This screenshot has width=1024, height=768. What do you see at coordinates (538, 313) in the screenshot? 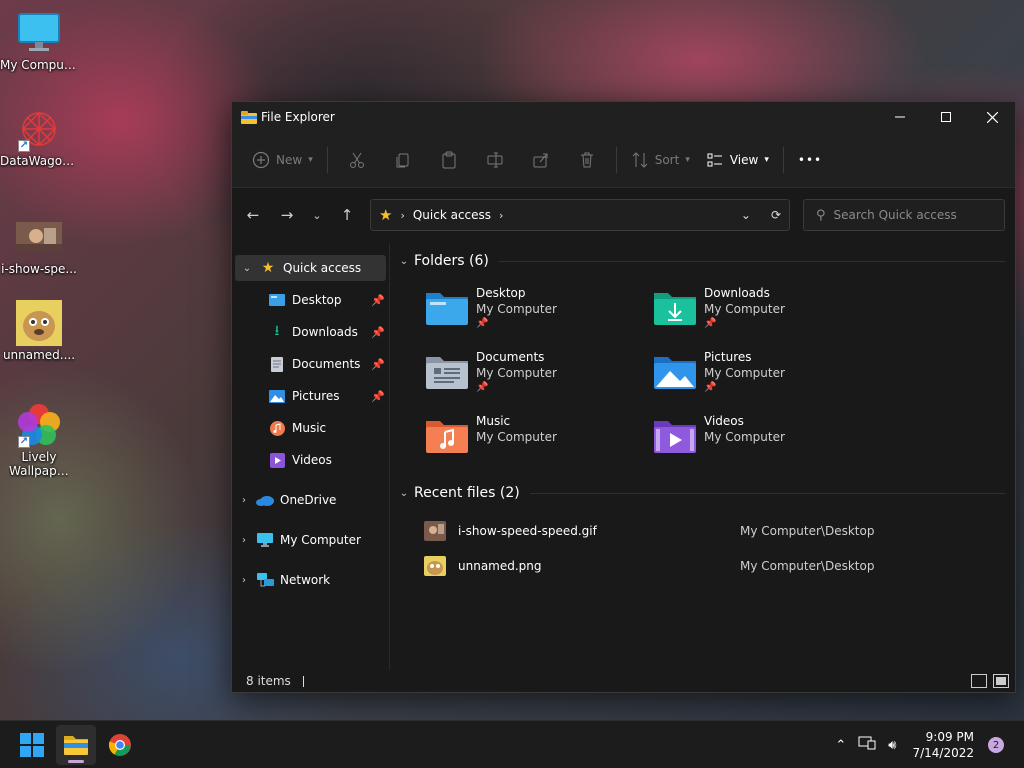
I see `folder-desktop: Desktop My Computer 📌` at bounding box center [538, 313].